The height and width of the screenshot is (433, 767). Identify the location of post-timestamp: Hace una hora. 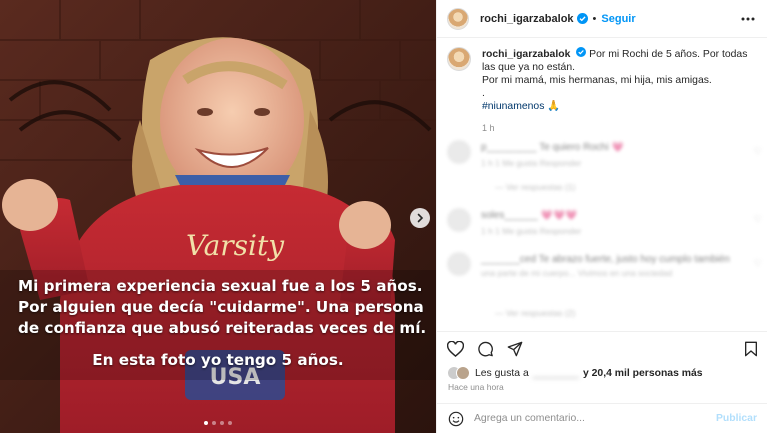
(476, 387).